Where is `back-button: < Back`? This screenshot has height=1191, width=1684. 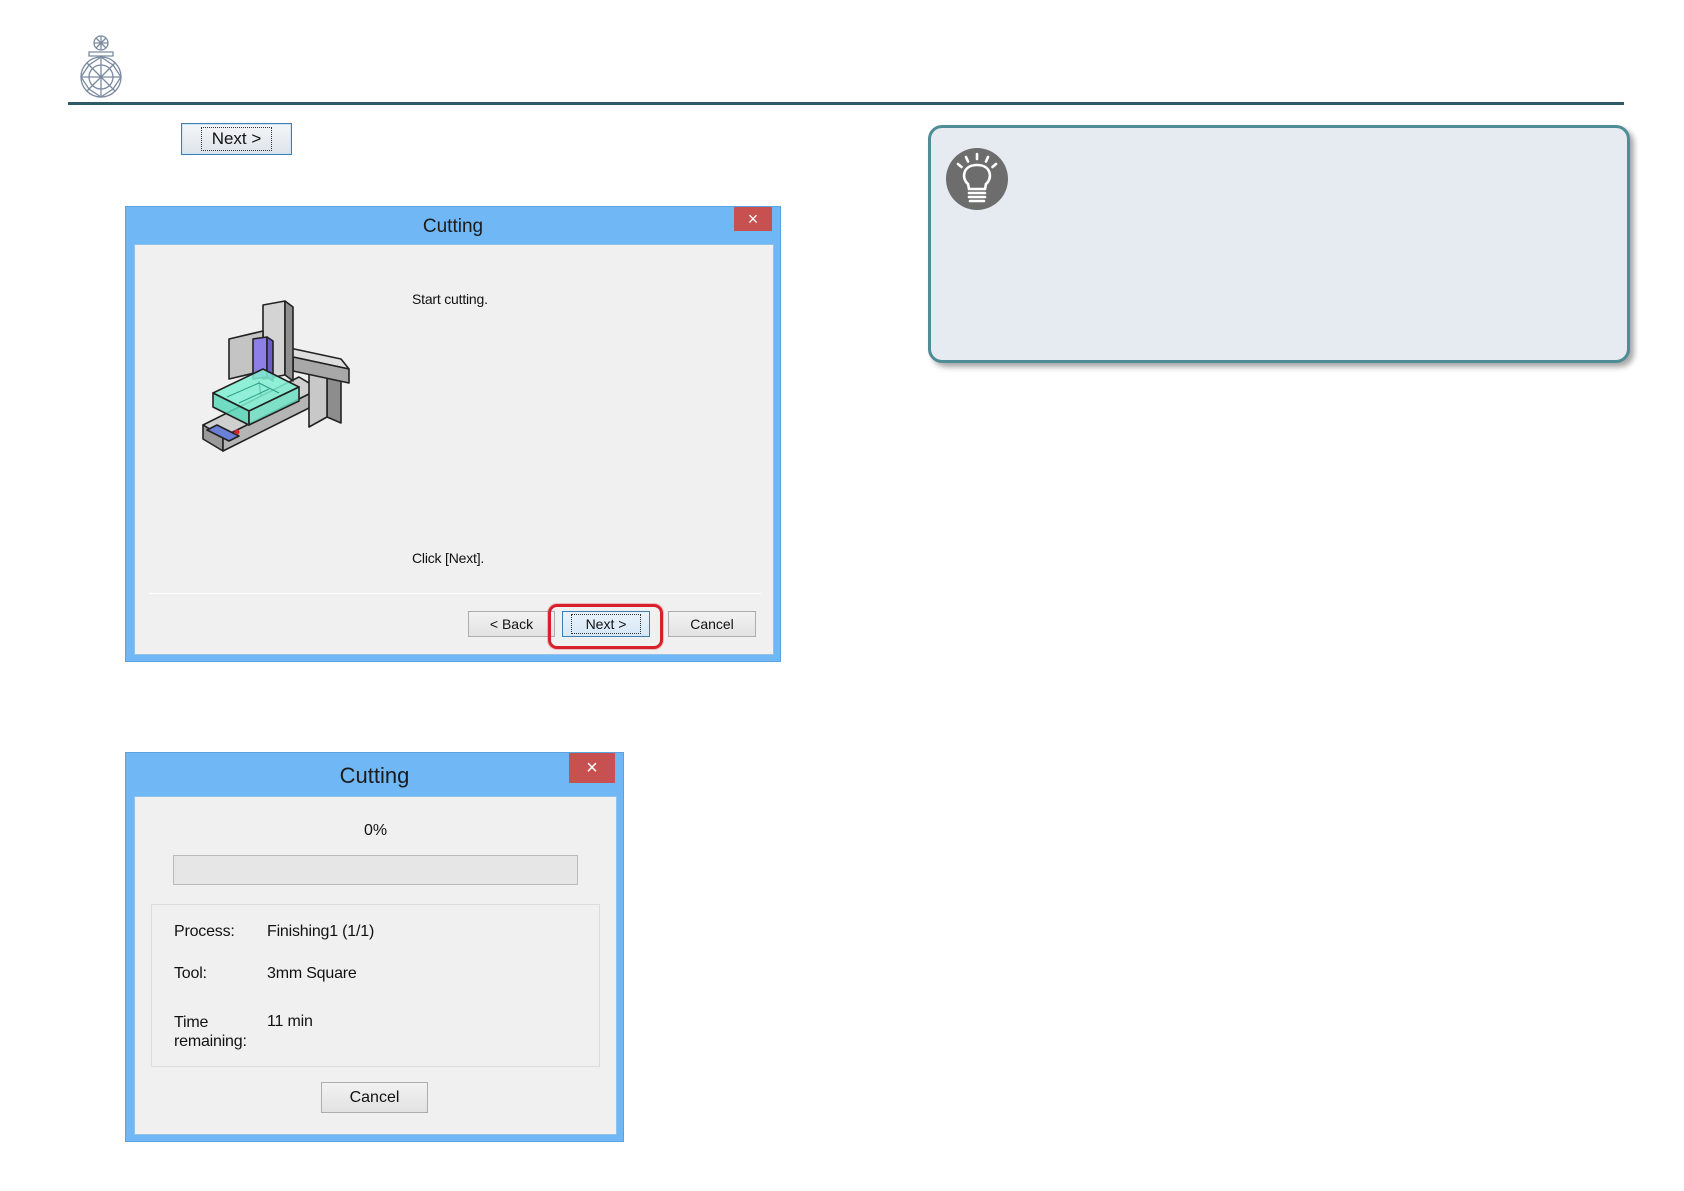 back-button: < Back is located at coordinates (511, 624).